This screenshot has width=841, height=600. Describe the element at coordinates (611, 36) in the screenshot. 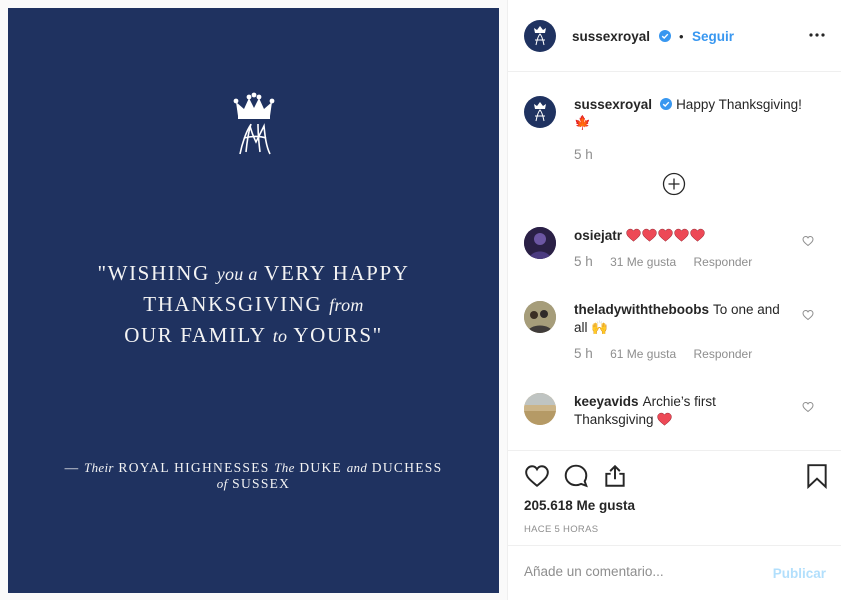

I see `header-username: sussexroyal` at that location.